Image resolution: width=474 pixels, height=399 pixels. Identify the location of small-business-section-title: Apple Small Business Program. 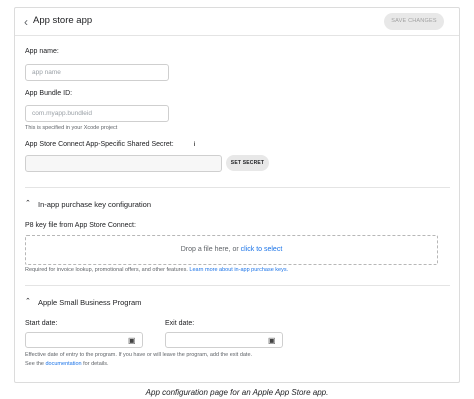
(89, 302).